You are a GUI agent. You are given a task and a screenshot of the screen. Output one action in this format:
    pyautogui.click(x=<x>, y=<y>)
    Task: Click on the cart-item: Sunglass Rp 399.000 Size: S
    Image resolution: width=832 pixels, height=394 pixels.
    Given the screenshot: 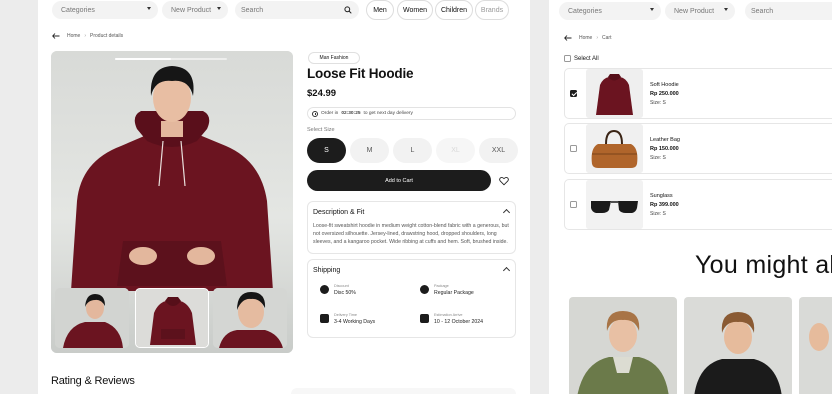 What is the action you would take?
    pyautogui.click(x=698, y=204)
    